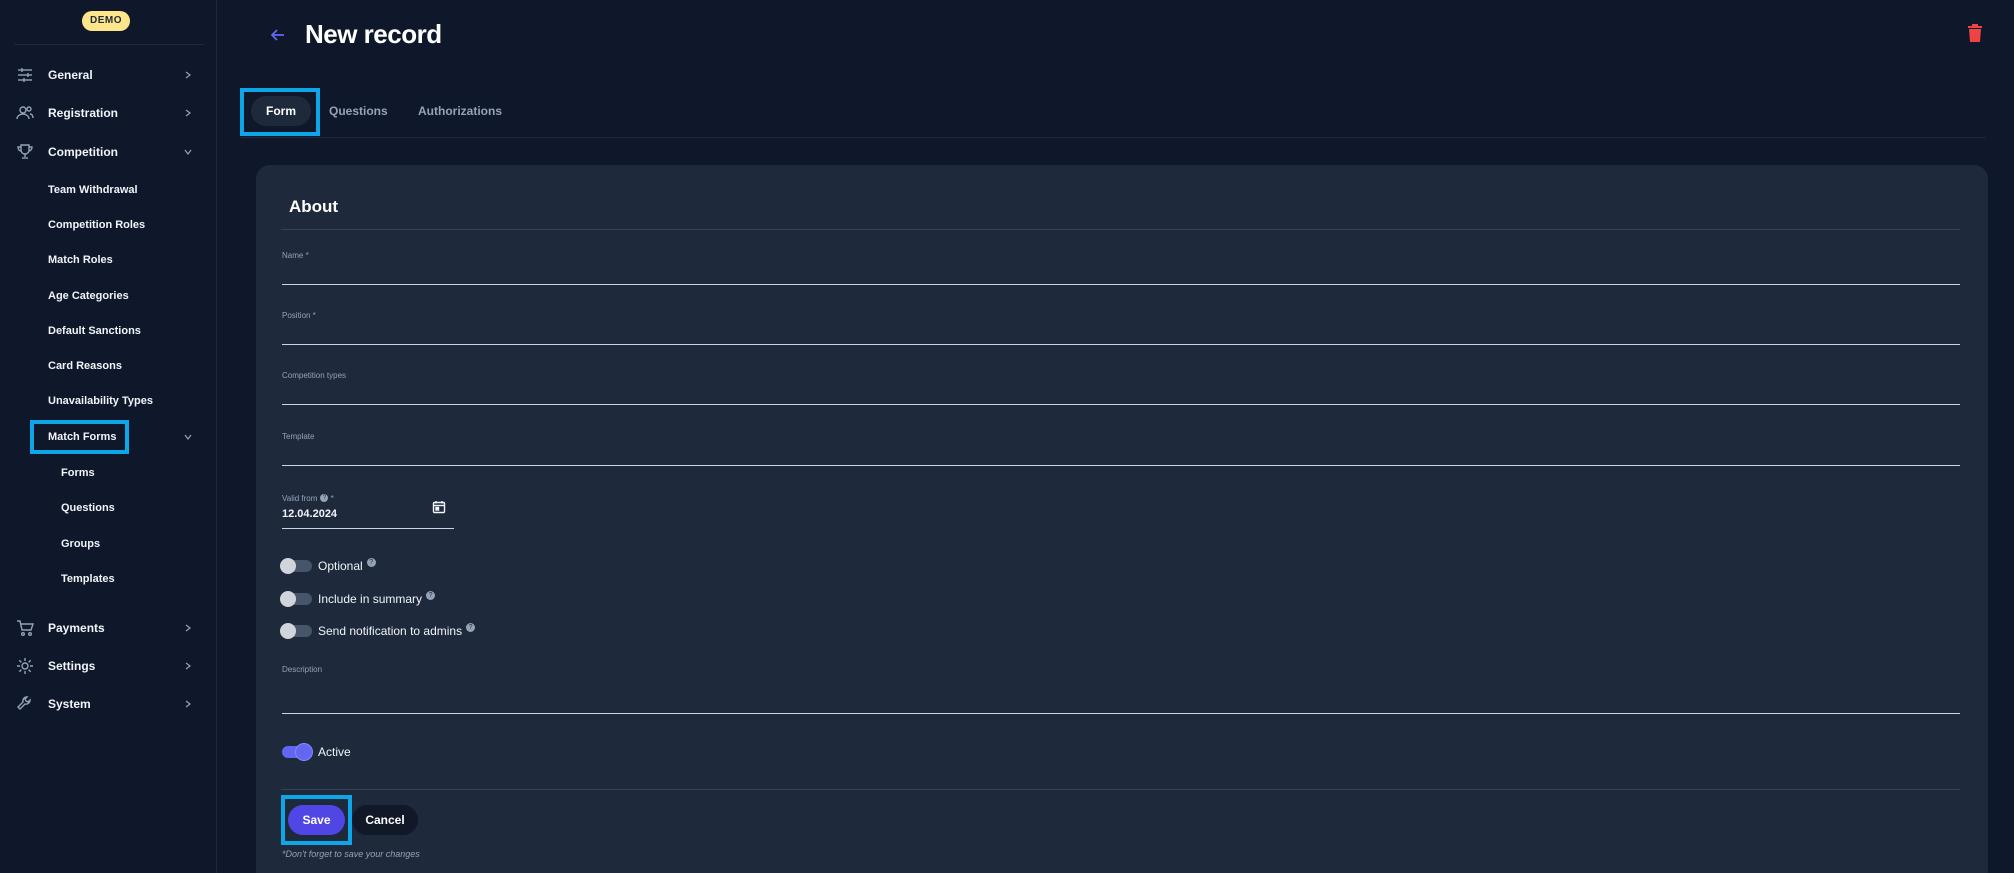 The height and width of the screenshot is (873, 2014). Describe the element at coordinates (83, 152) in the screenshot. I see `sidebar-item-label: Competition` at that location.